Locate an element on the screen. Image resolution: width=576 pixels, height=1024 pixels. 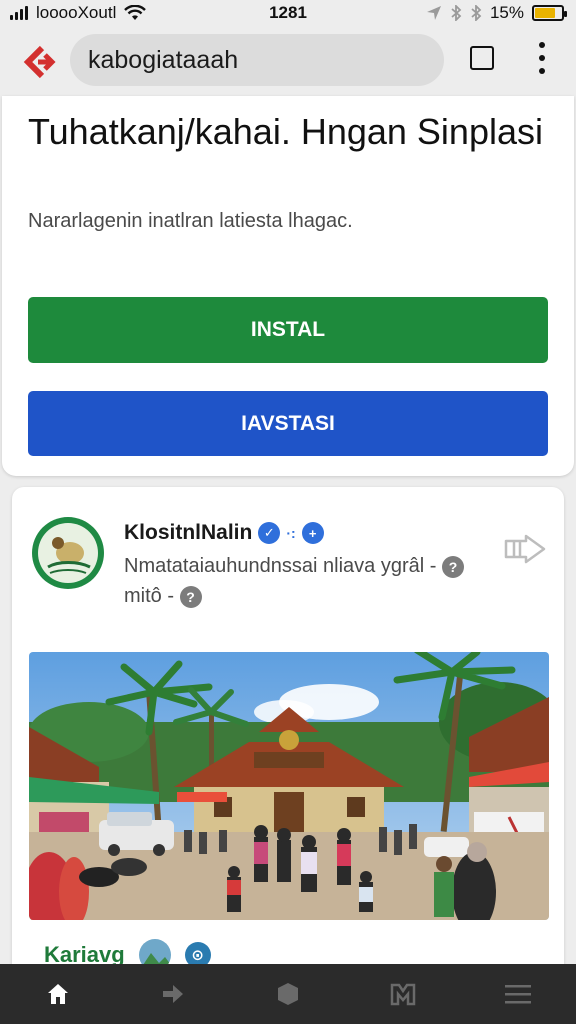
status-bar: looooXoutl 1281 15% is located at coordinates (288, 13).